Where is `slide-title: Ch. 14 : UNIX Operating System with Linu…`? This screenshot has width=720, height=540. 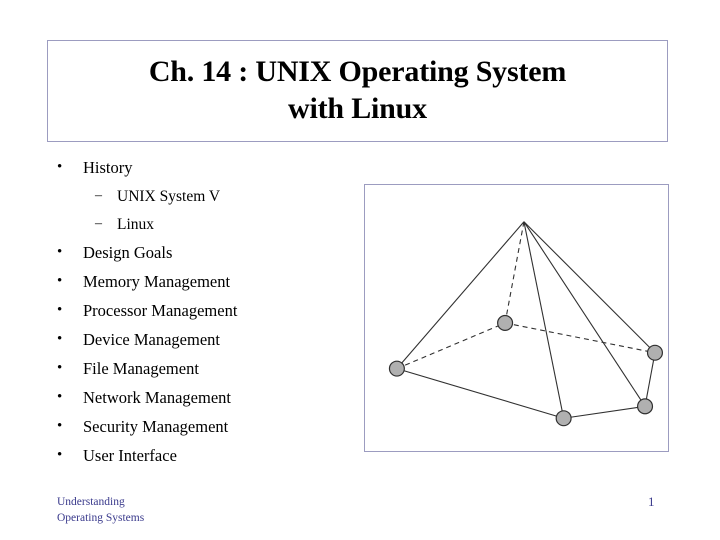 slide-title: Ch. 14 : UNIX Operating System with Linu… is located at coordinates (357, 90).